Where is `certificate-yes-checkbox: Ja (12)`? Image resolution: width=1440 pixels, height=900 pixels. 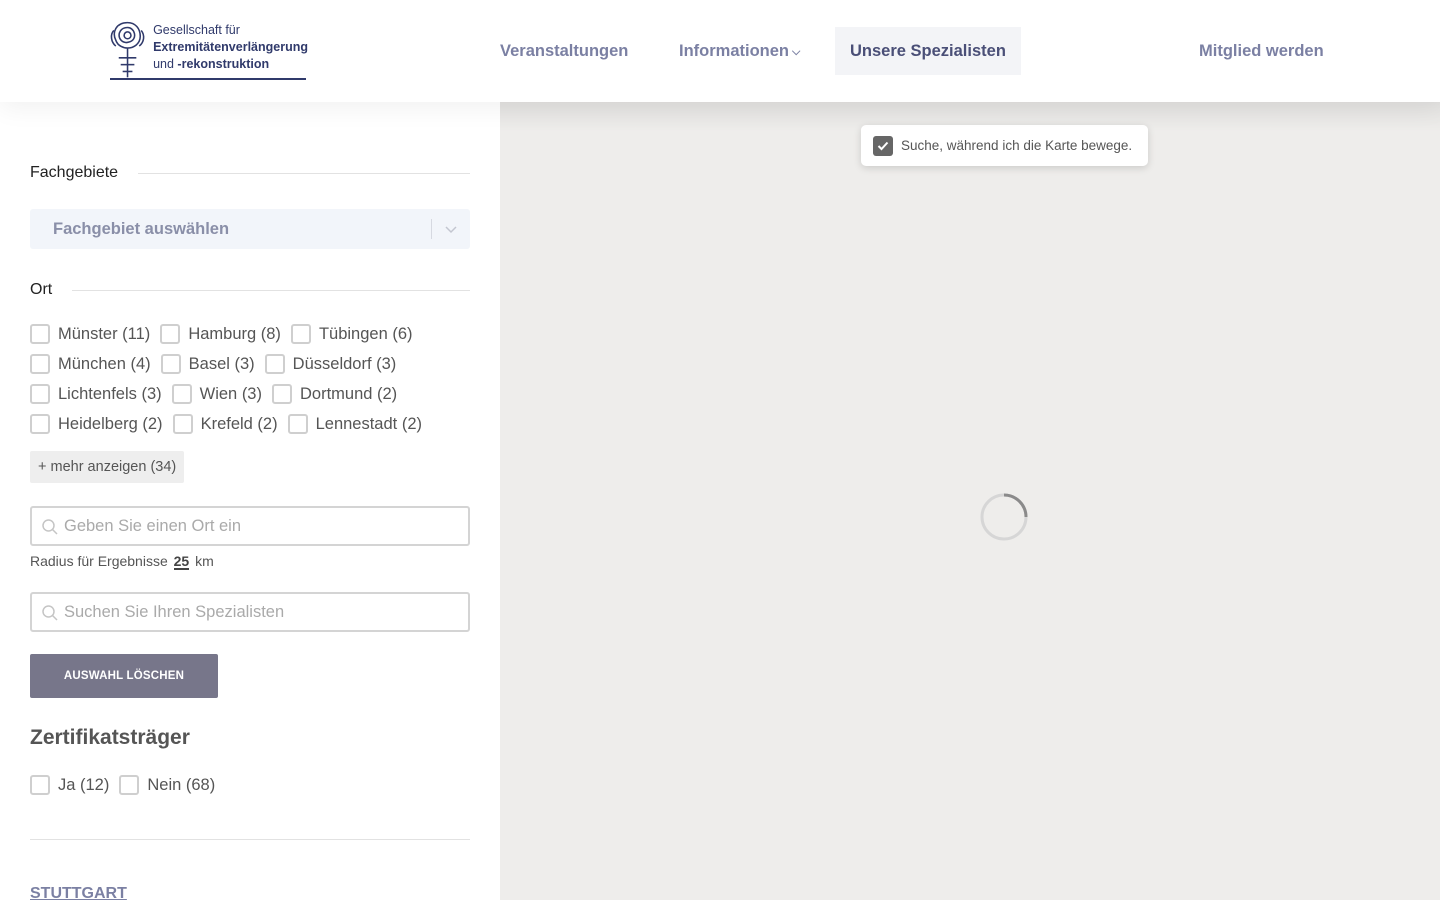
certificate-yes-checkbox: Ja (12) is located at coordinates (69, 785).